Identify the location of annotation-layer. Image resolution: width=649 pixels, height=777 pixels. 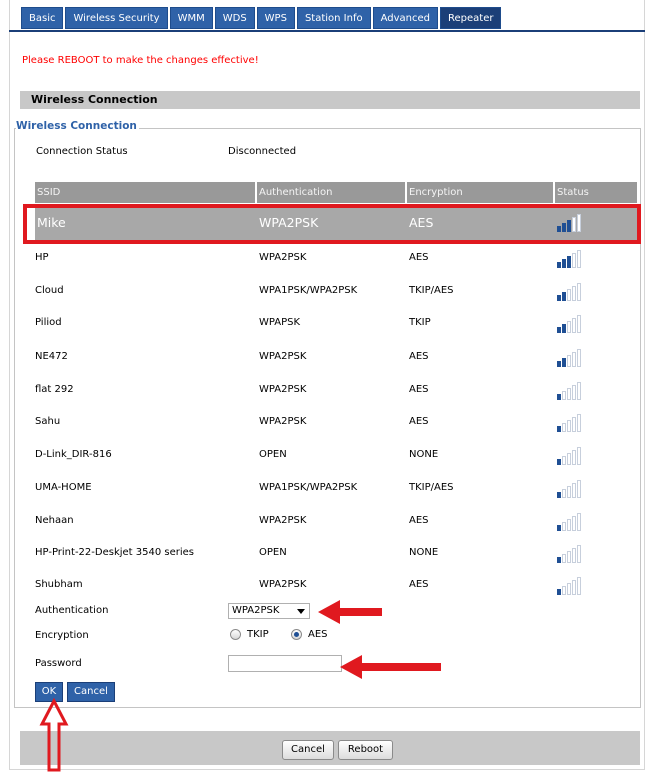
(240, 686).